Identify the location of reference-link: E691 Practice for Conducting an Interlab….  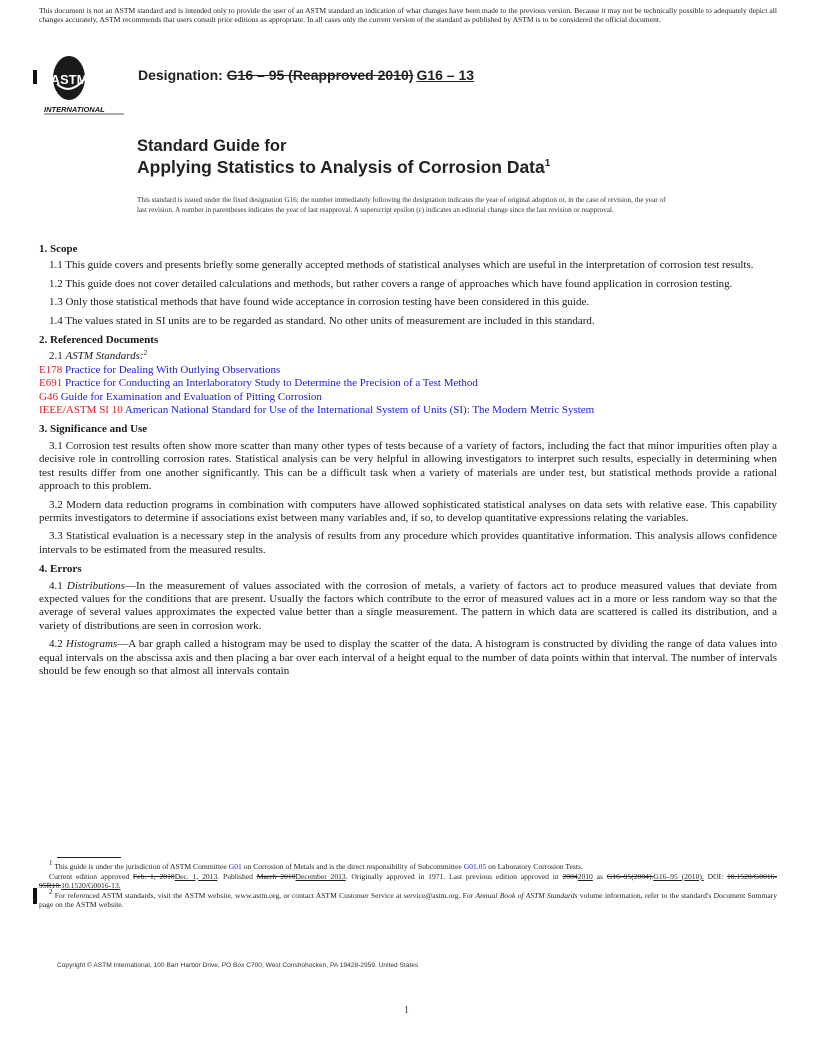
(408, 383).